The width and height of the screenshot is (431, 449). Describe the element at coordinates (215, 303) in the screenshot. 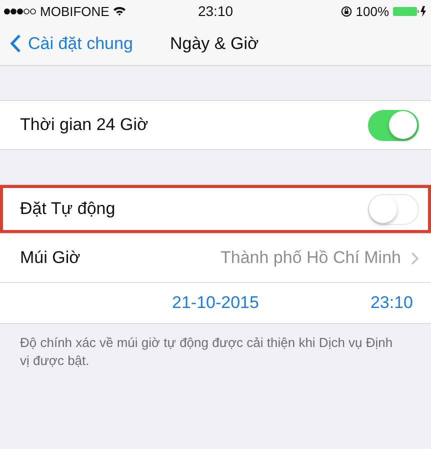

I see `date-value: 21-10-2015` at that location.